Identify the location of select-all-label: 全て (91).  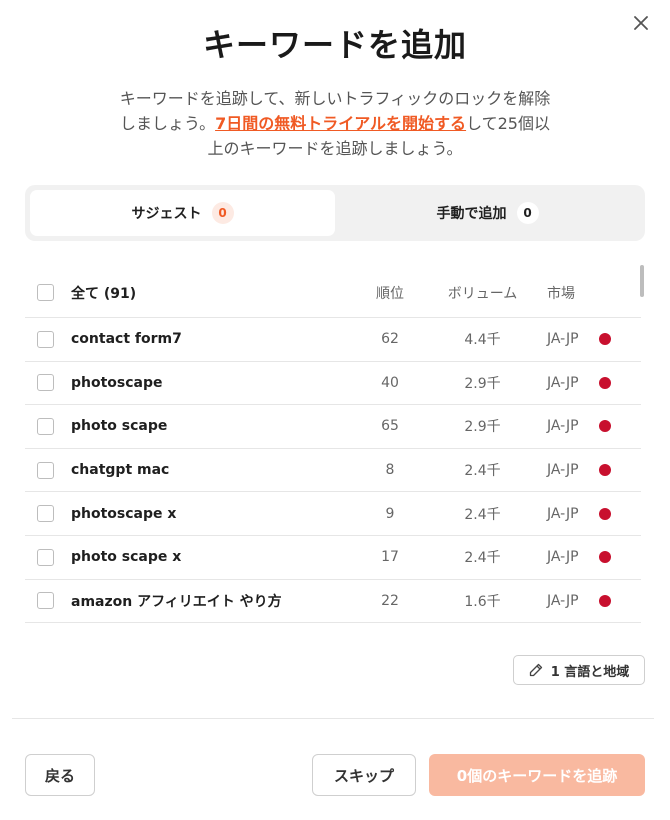
(104, 293).